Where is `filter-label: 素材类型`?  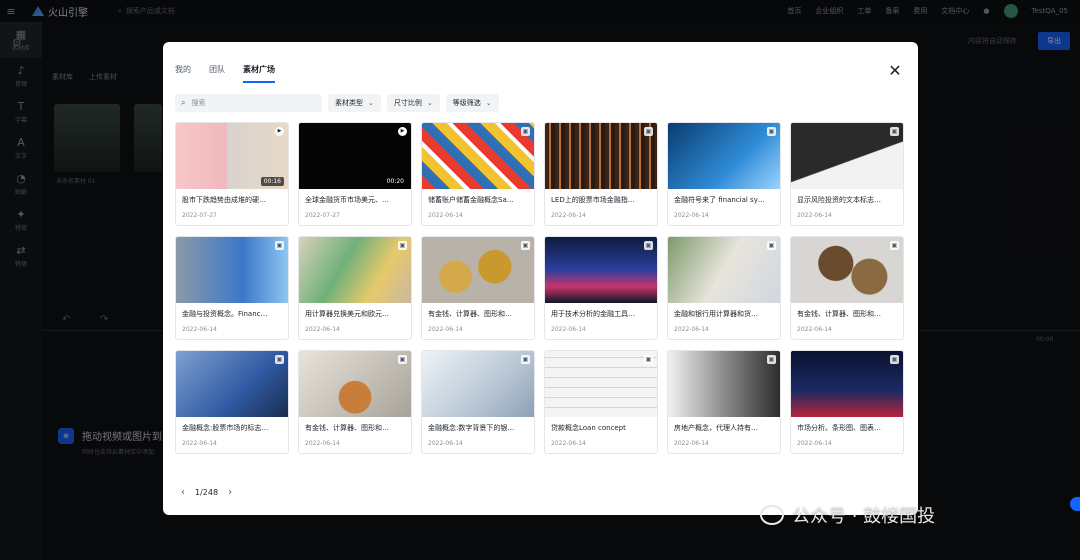 filter-label: 素材类型 is located at coordinates (349, 103).